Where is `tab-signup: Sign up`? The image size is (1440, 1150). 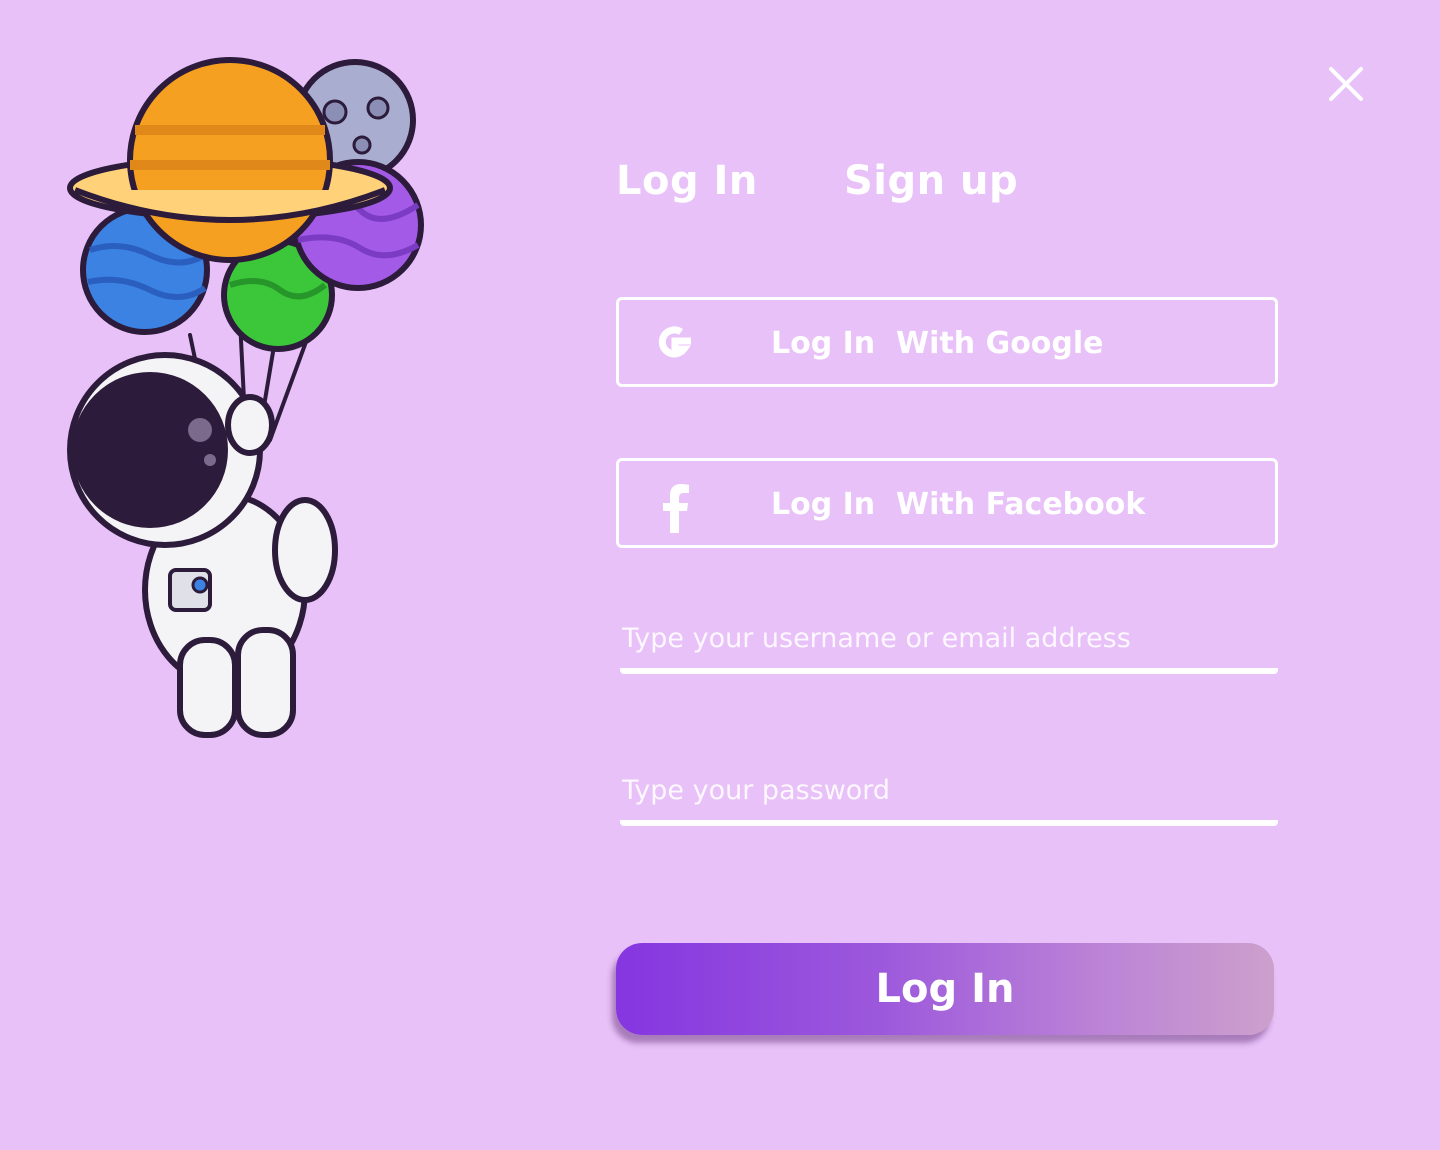 tab-signup: Sign up is located at coordinates (931, 181).